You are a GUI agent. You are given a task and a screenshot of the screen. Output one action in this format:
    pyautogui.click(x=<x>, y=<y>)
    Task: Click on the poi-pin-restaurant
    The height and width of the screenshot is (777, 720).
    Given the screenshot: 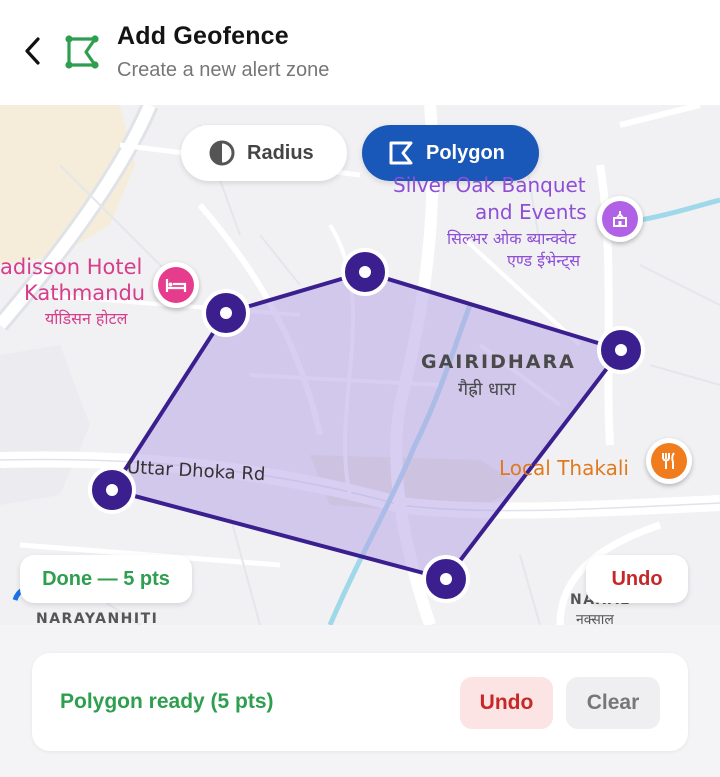 What is the action you would take?
    pyautogui.click(x=669, y=461)
    